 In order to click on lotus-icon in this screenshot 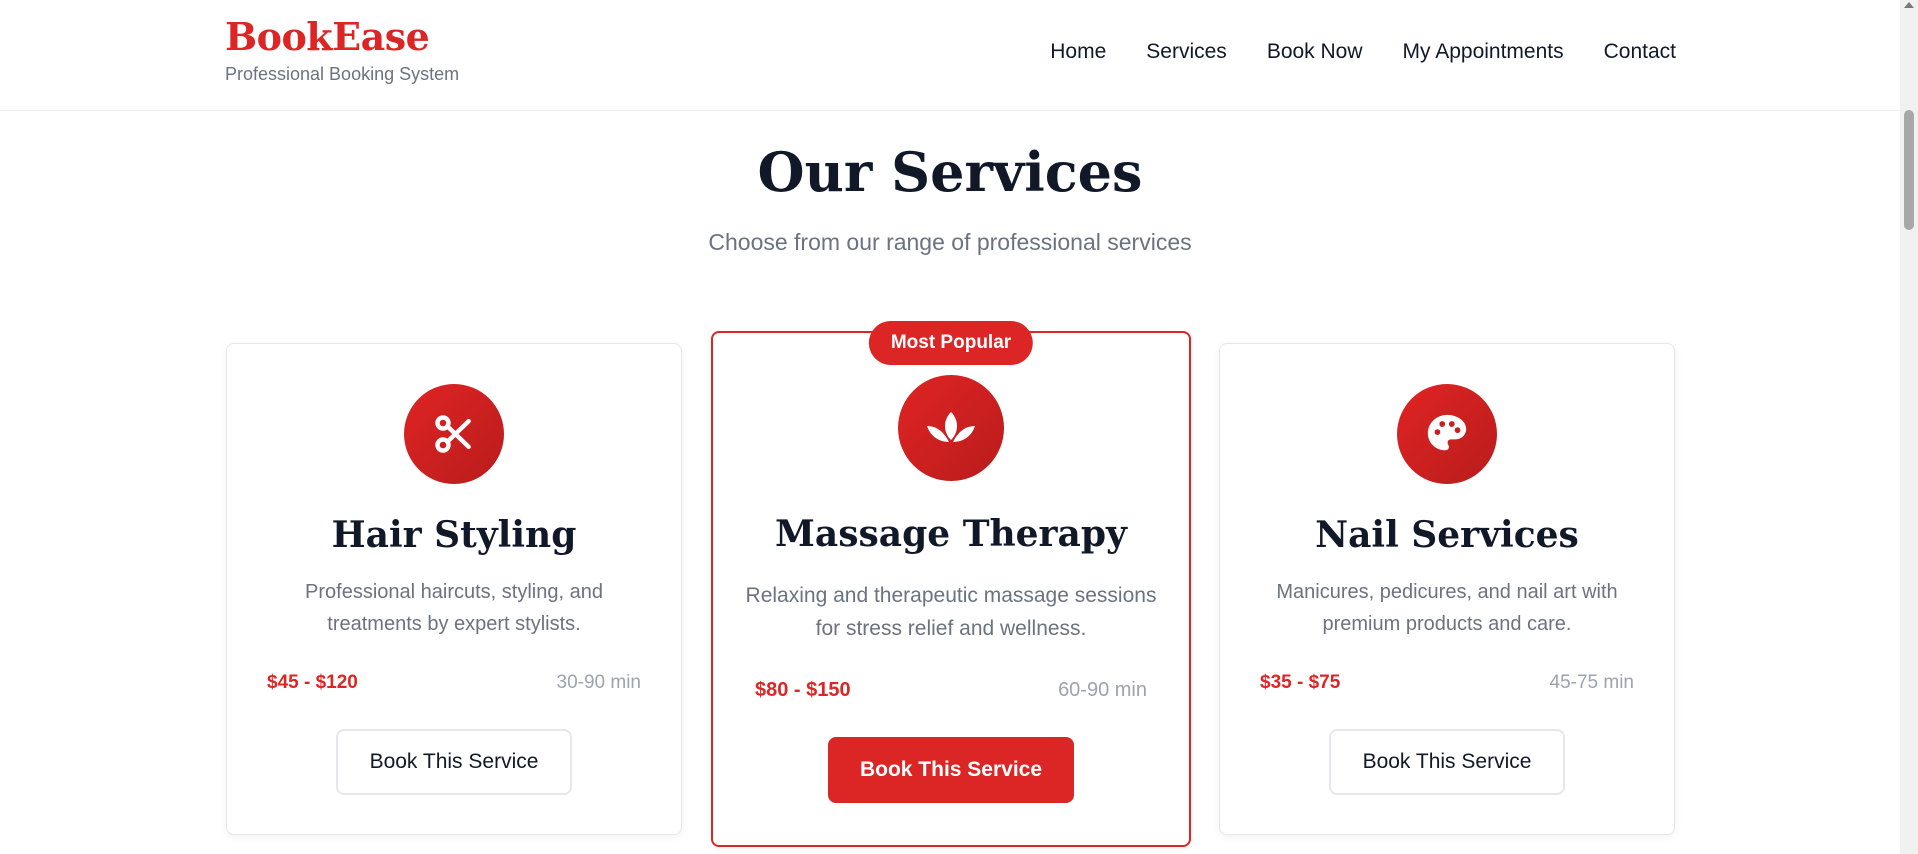, I will do `click(951, 428)`.